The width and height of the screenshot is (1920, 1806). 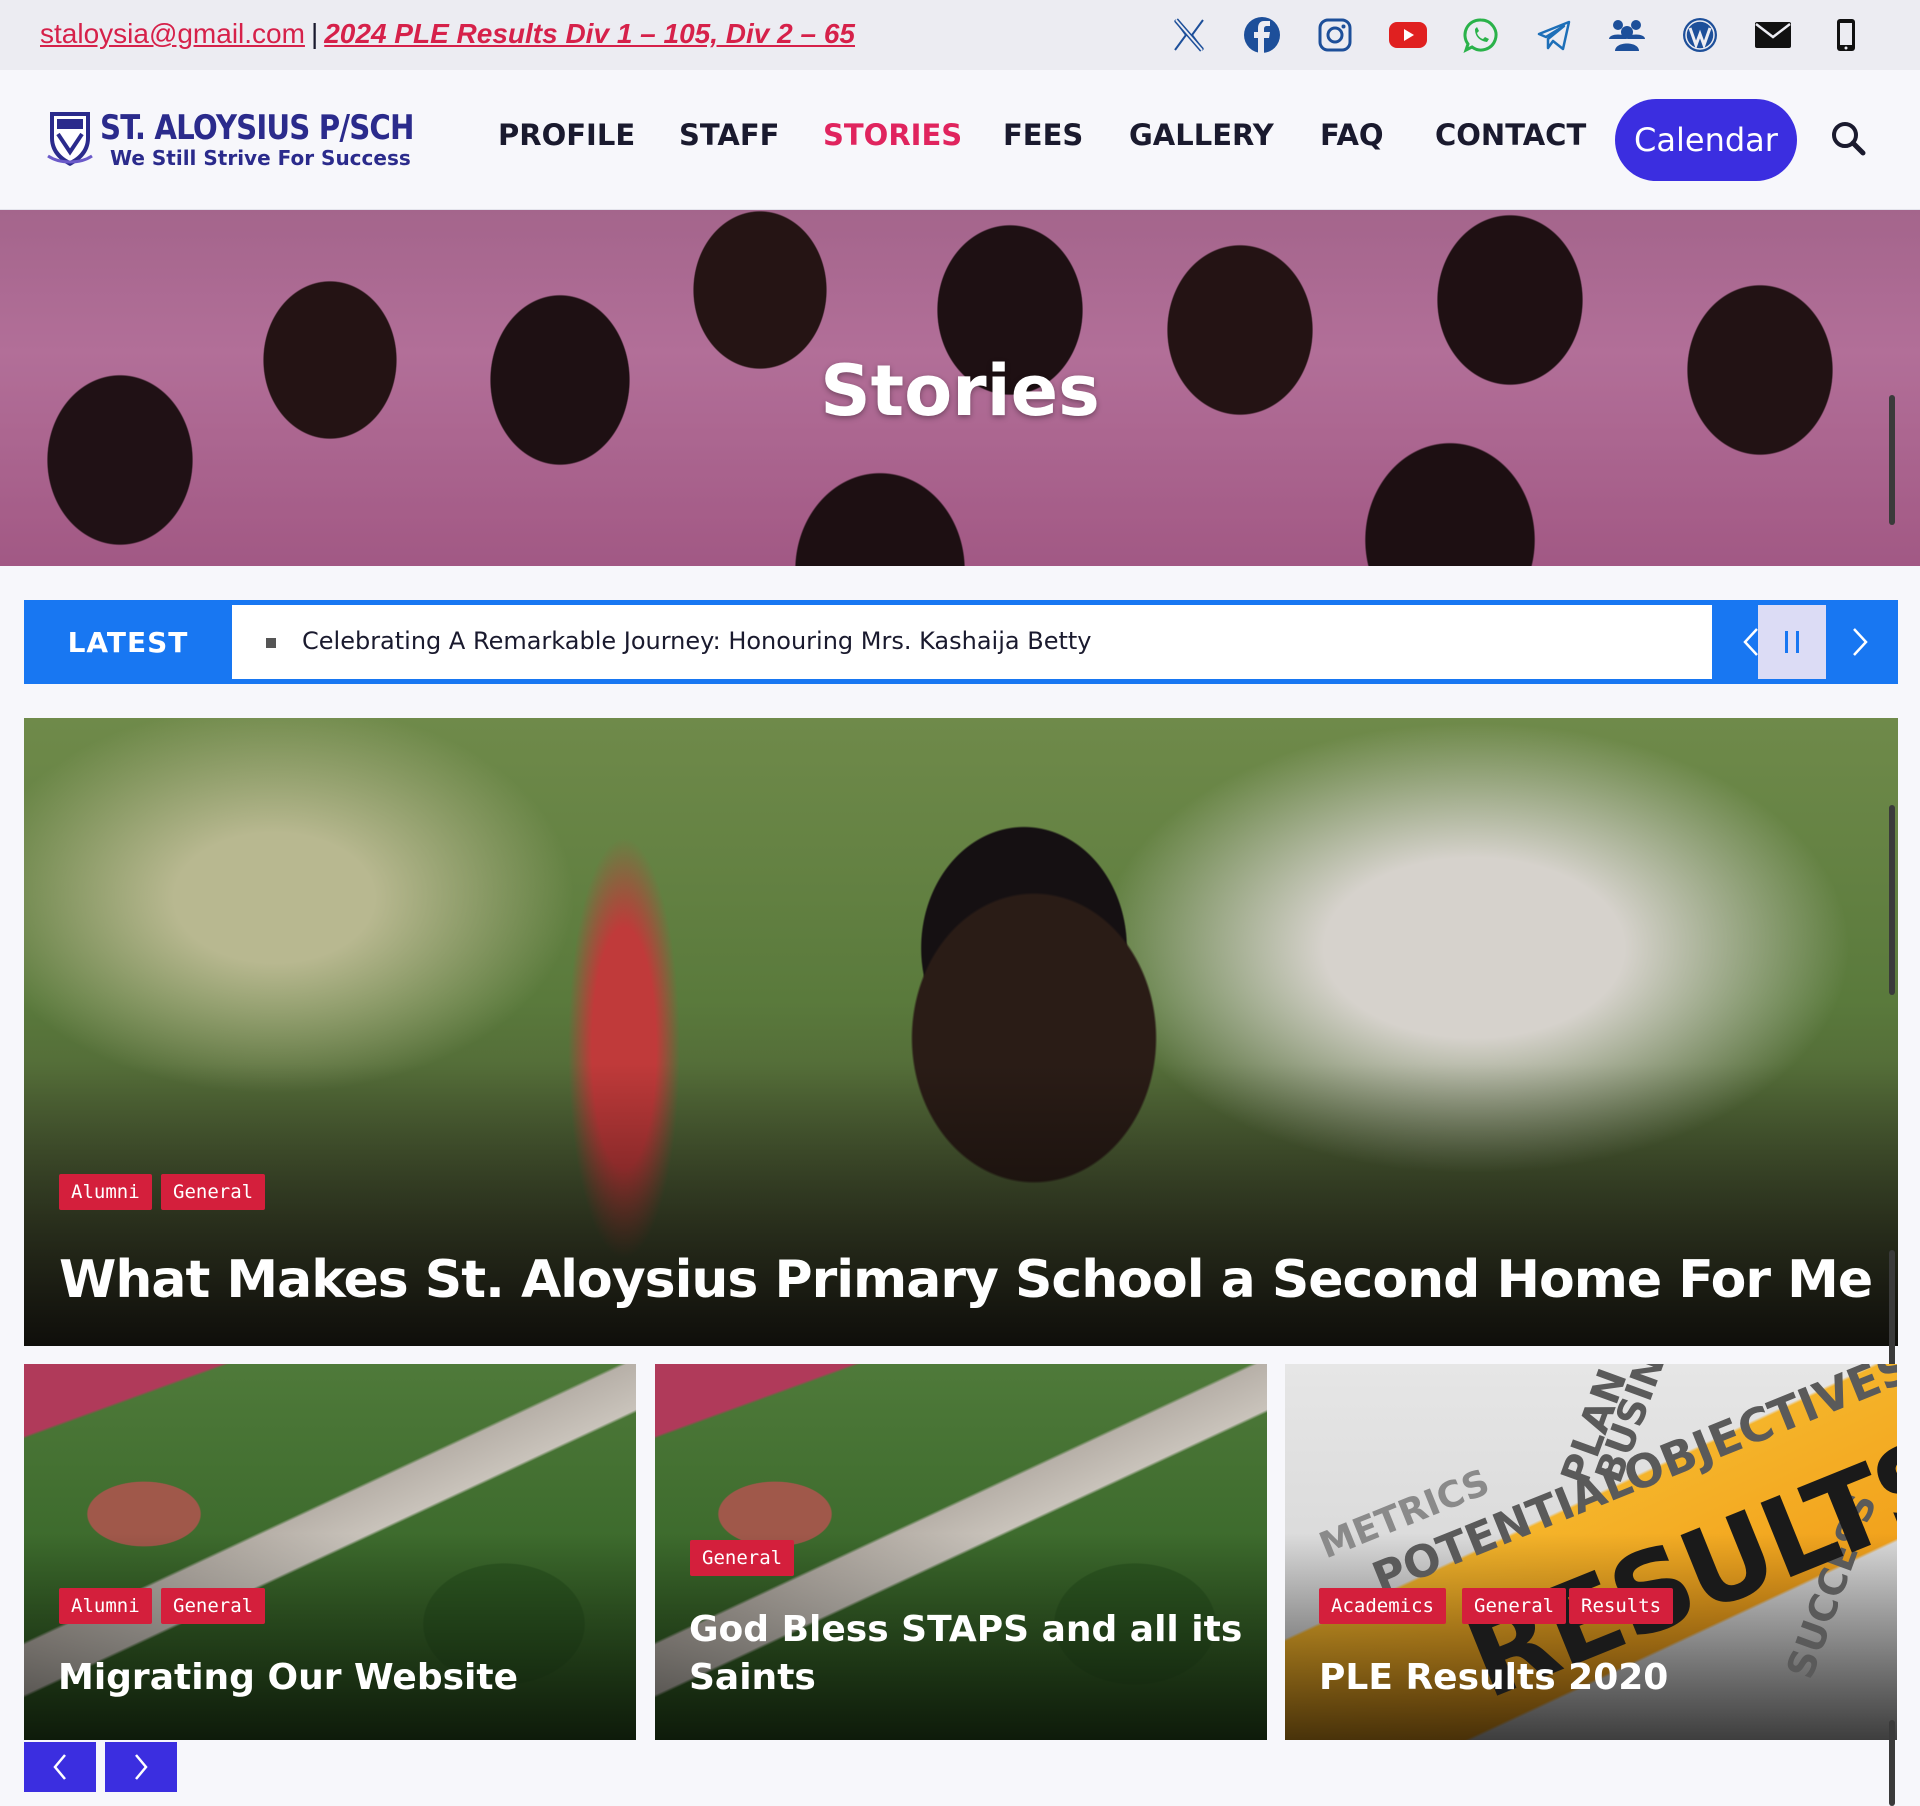 I want to click on email-link: staloysia@gmail.com, so click(x=172, y=33).